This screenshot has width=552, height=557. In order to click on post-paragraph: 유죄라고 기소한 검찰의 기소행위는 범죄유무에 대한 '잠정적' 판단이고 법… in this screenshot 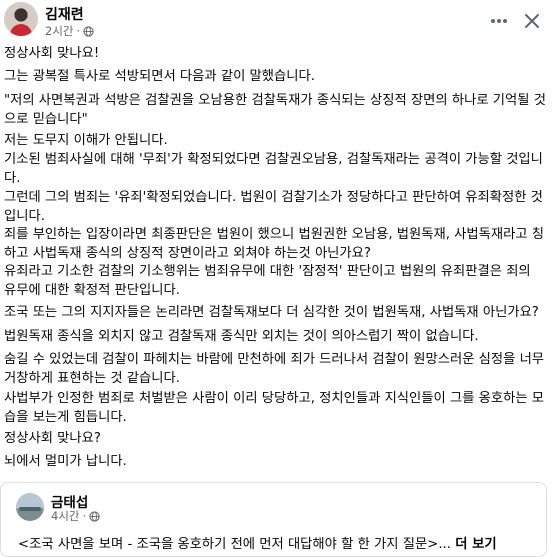, I will do `click(267, 281)`.